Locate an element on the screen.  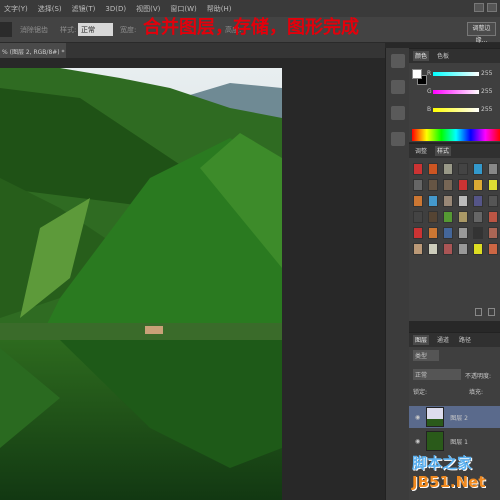
tool-preset-picker is located at coordinates (6, 29).